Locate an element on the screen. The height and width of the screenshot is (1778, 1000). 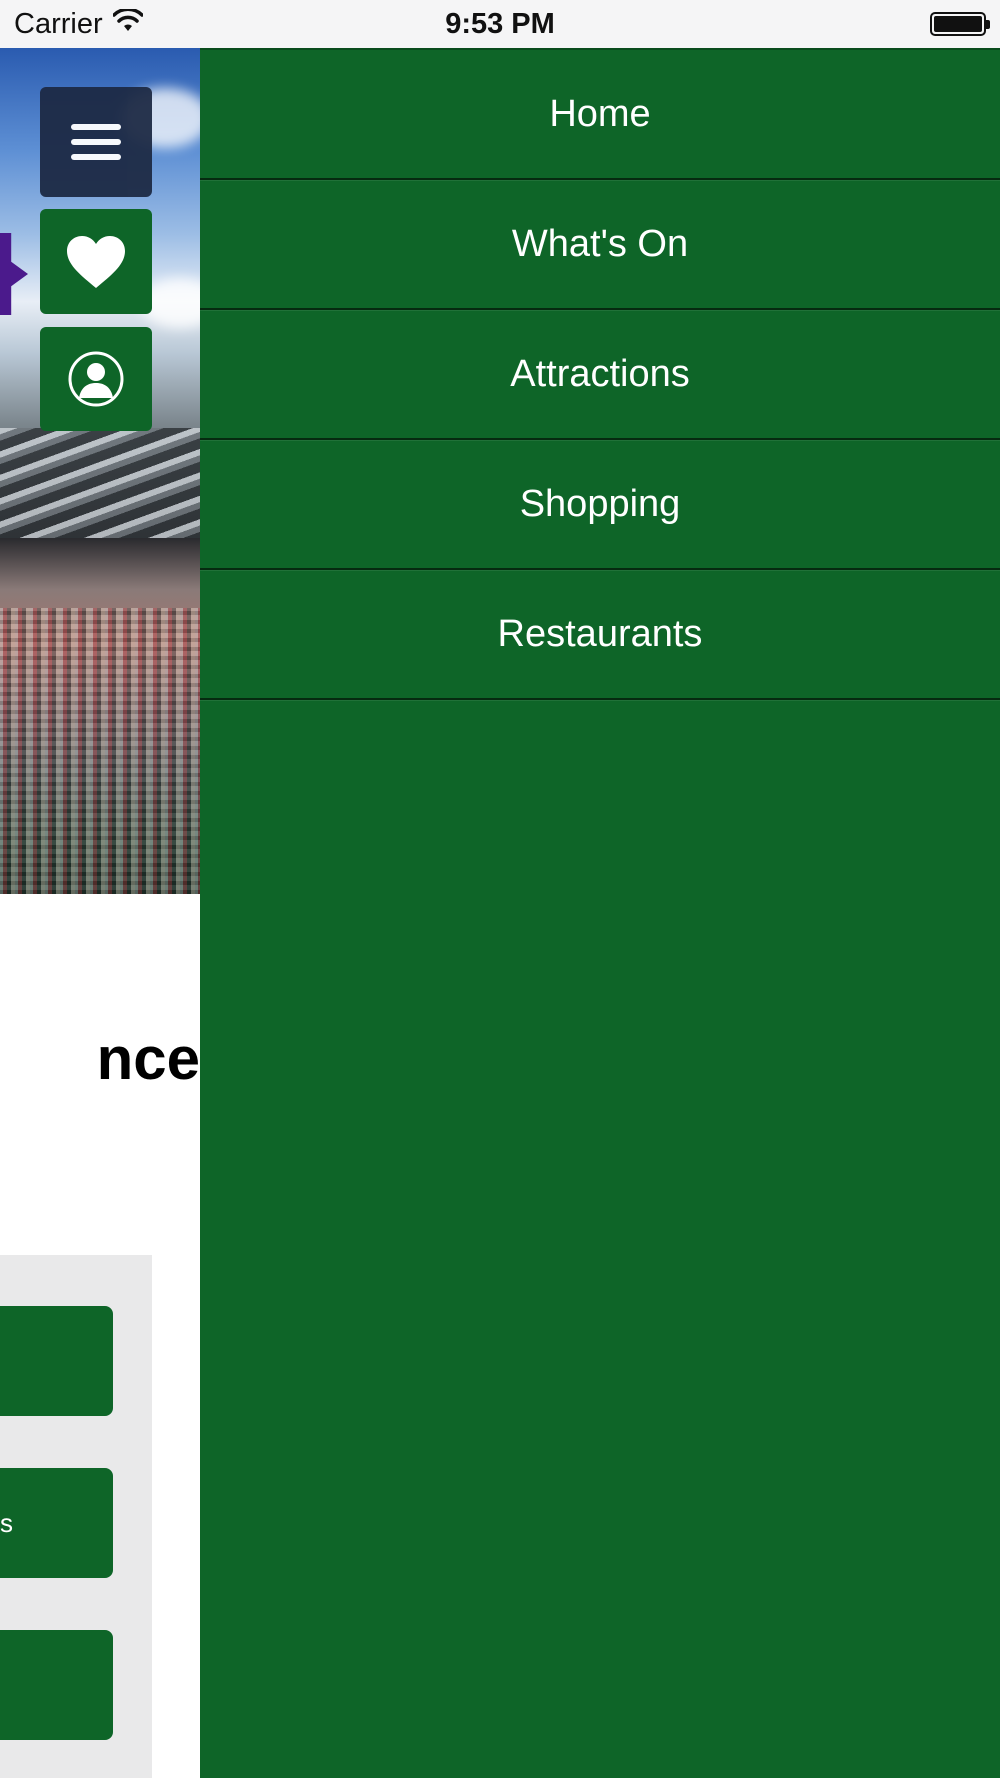
drawer-item-home: Home is located at coordinates (600, 115).